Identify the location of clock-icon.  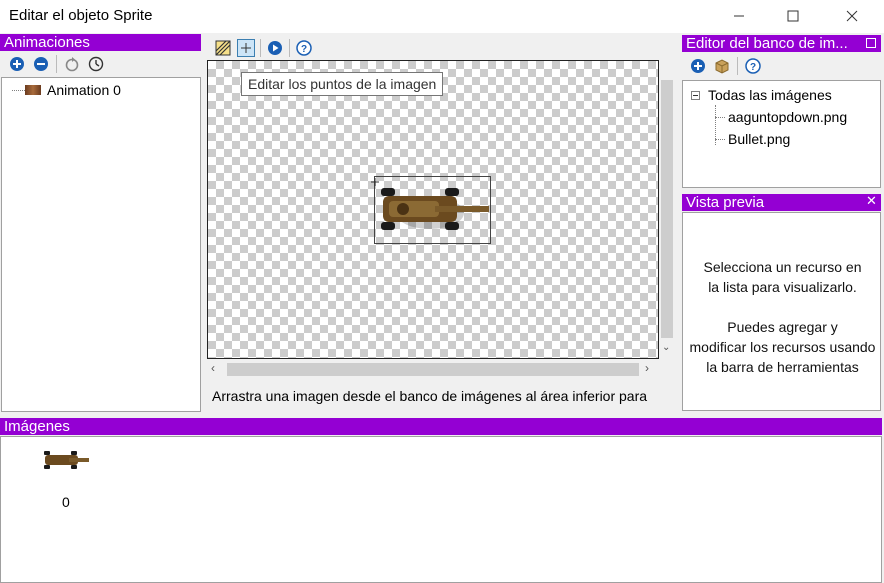
(96, 64).